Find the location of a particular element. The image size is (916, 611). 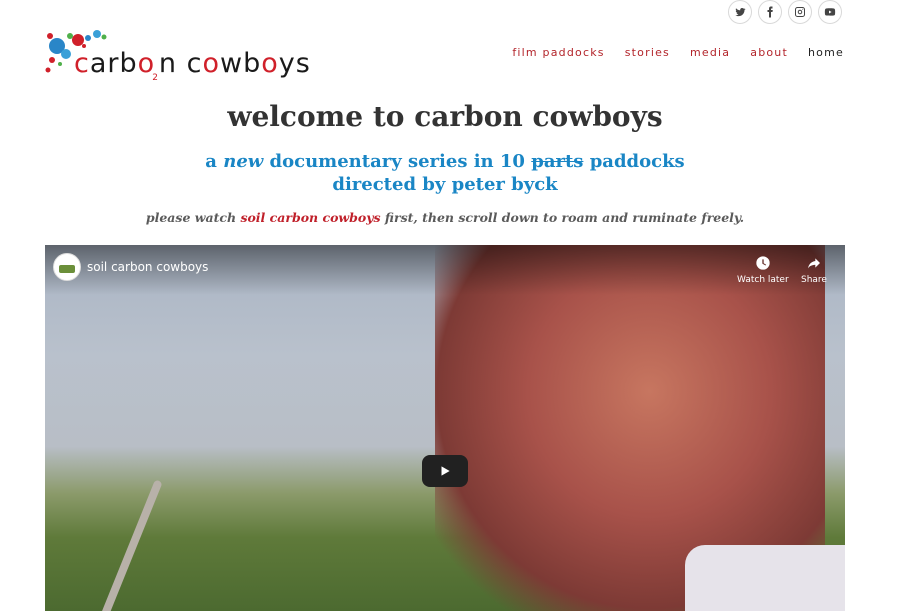

note-text-a: please watch is located at coordinates (193, 217).